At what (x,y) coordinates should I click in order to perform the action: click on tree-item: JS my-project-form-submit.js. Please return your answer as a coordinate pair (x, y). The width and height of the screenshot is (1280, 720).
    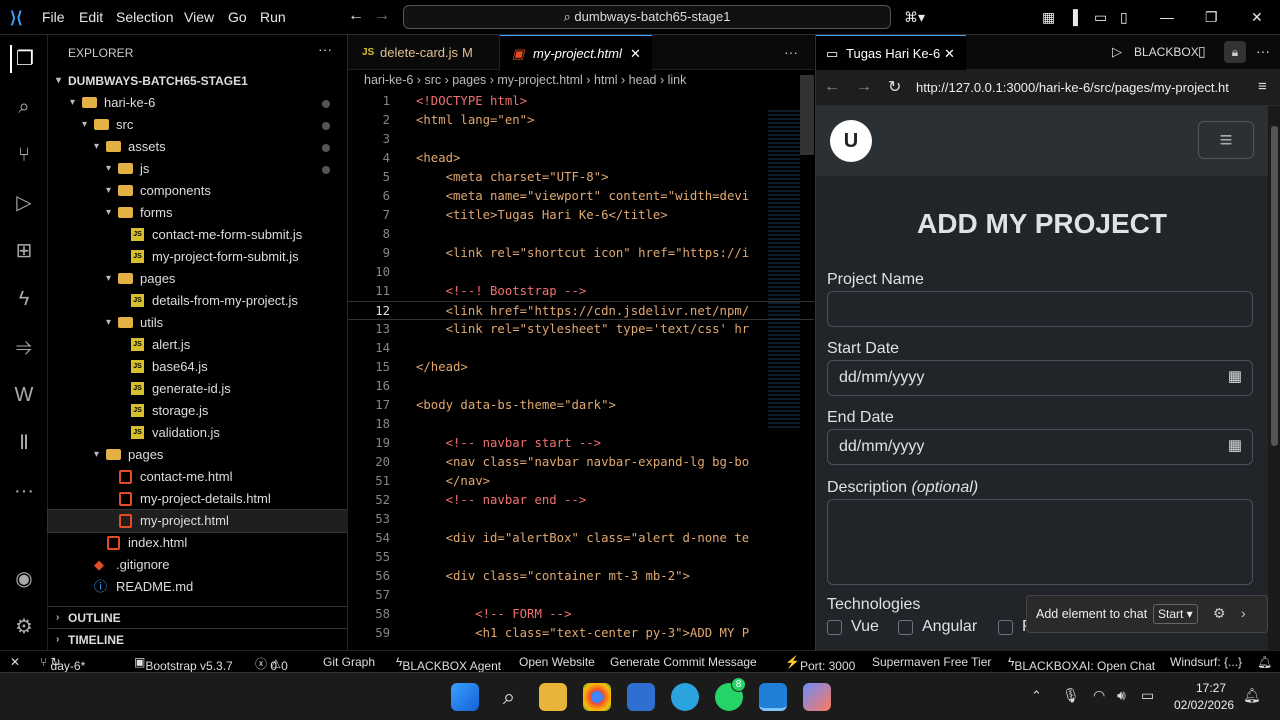
    Looking at the image, I should click on (198, 257).